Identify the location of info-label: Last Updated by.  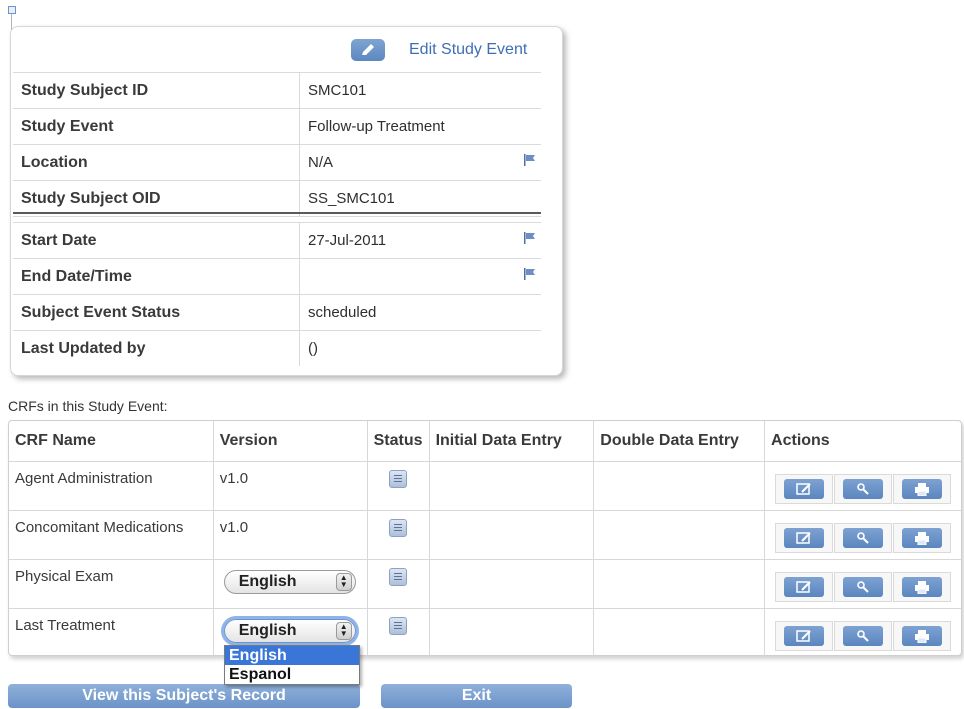
(156, 348).